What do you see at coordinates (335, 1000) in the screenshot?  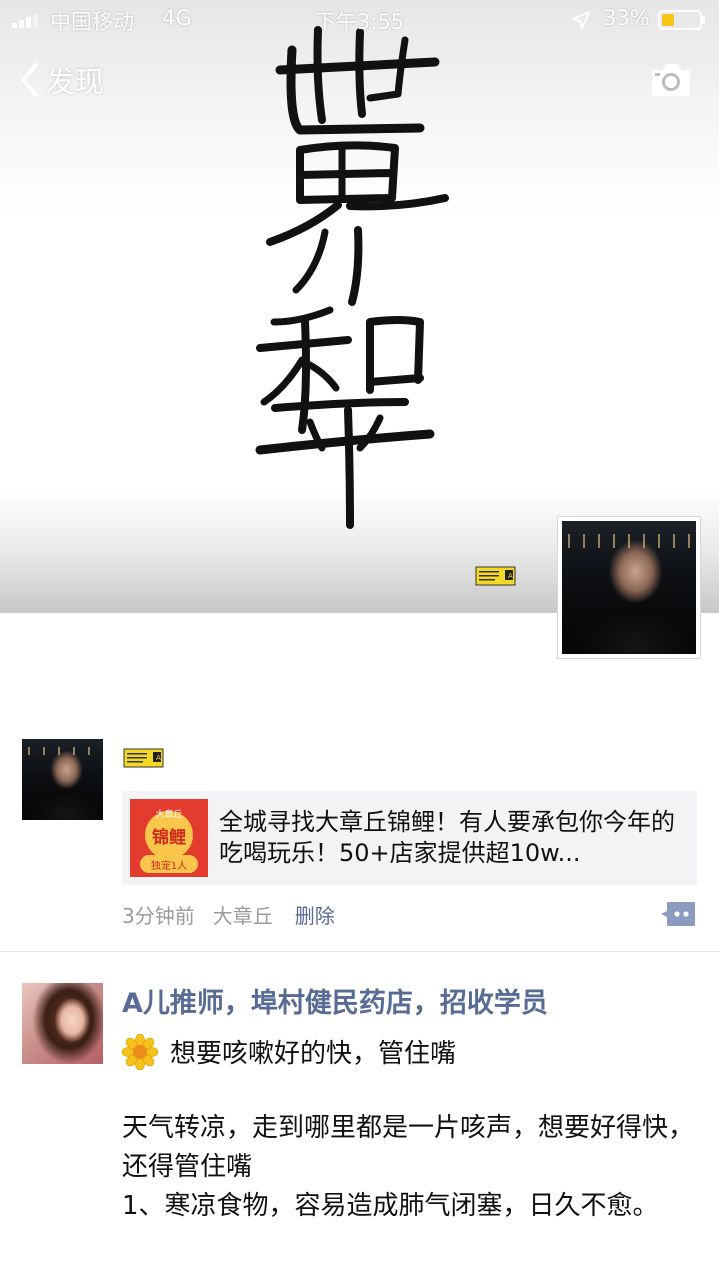 I see `post-author-name: A儿推师，埠村健民药店，招收学员` at bounding box center [335, 1000].